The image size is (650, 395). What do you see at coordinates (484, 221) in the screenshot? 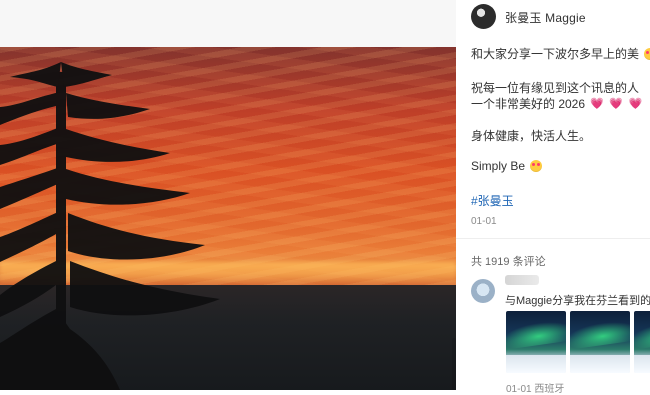
I see `post-date: 01-01` at bounding box center [484, 221].